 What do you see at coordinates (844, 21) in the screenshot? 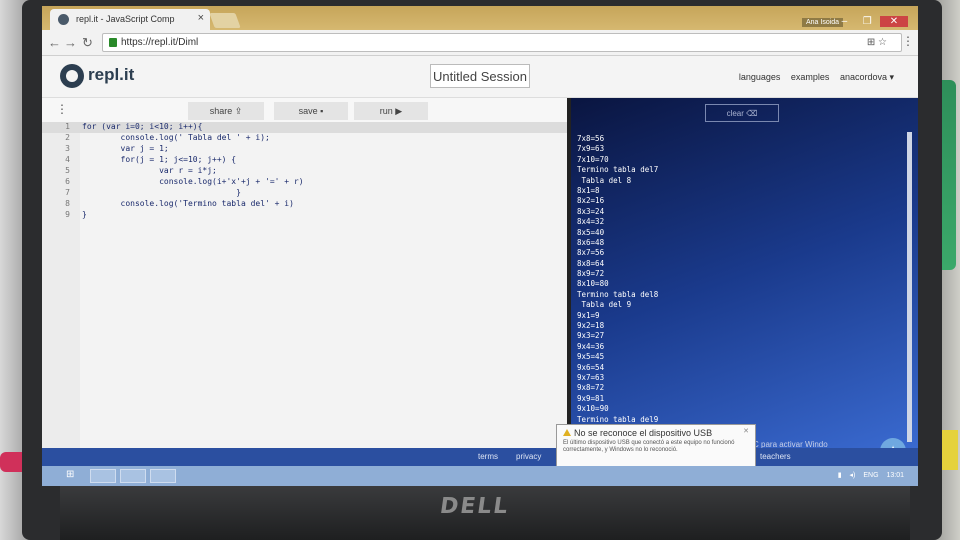
I see `minimize-icon: –` at bounding box center [844, 21].